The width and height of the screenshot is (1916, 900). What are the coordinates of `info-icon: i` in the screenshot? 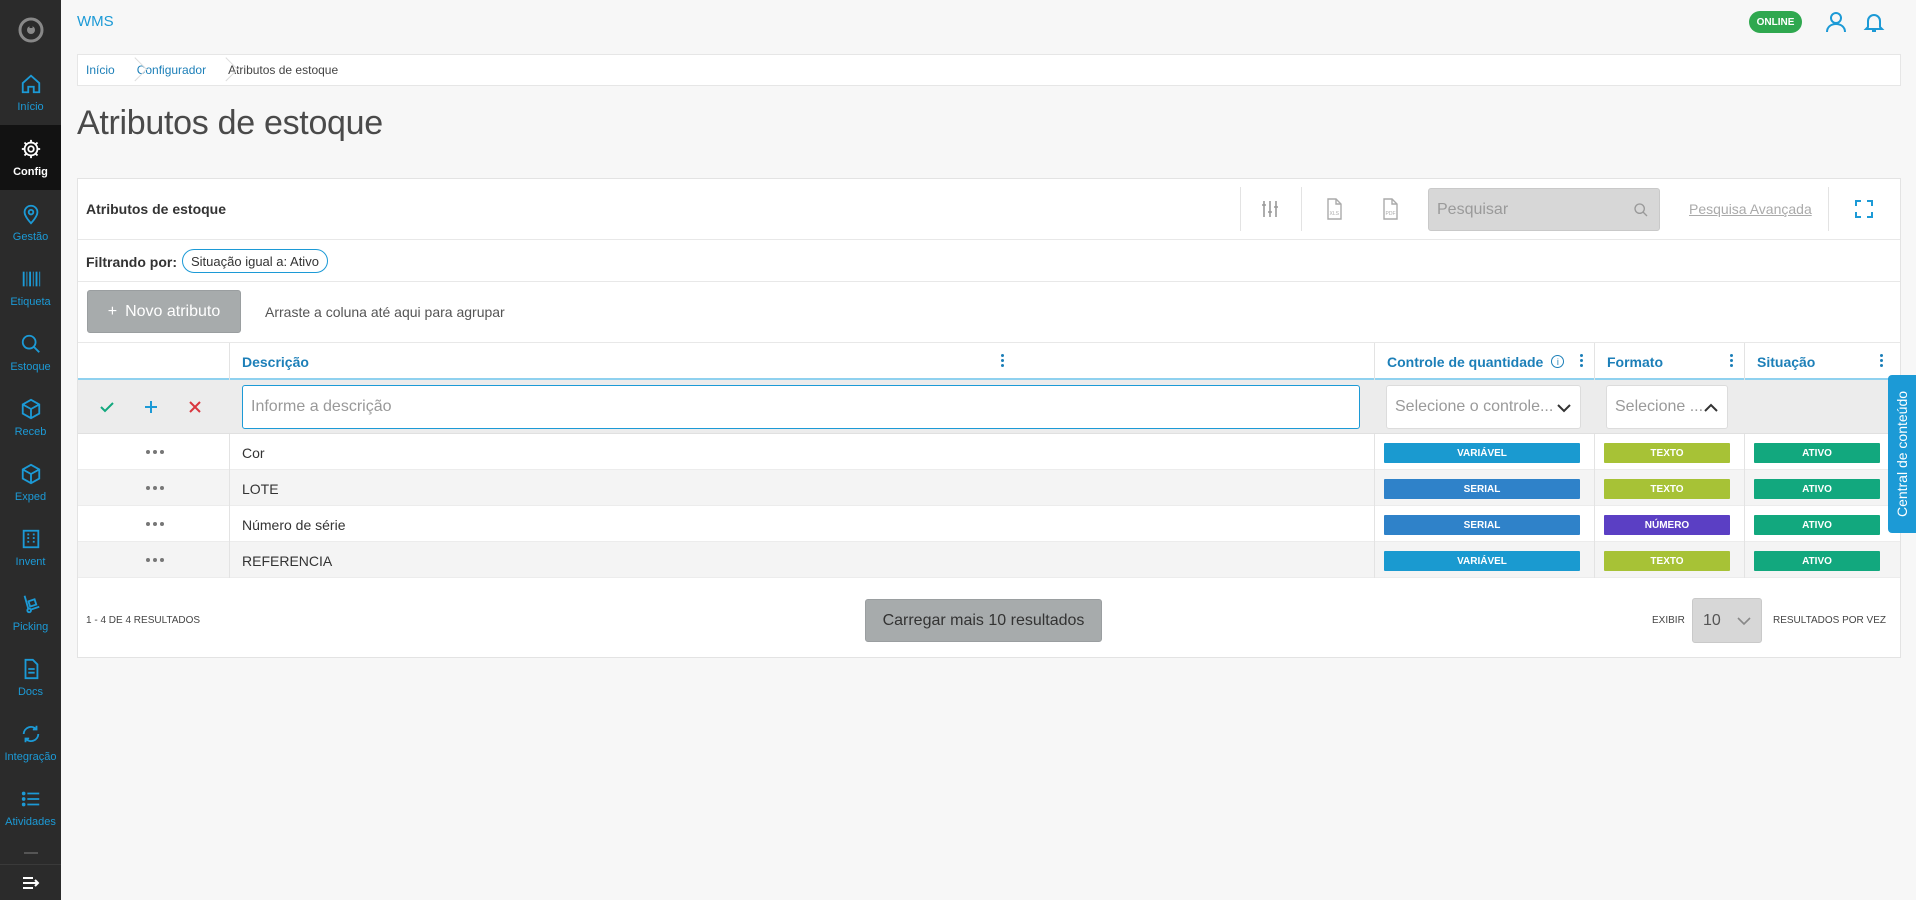 It's located at (1558, 361).